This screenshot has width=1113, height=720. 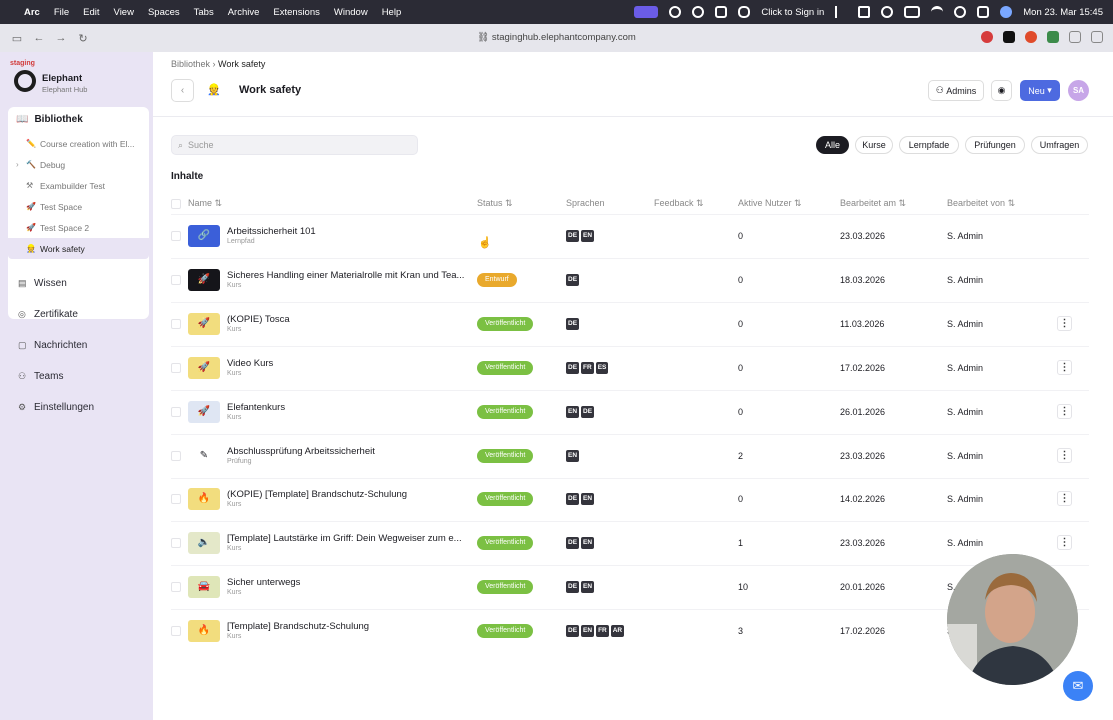 I want to click on back-button: ‹, so click(x=182, y=90).